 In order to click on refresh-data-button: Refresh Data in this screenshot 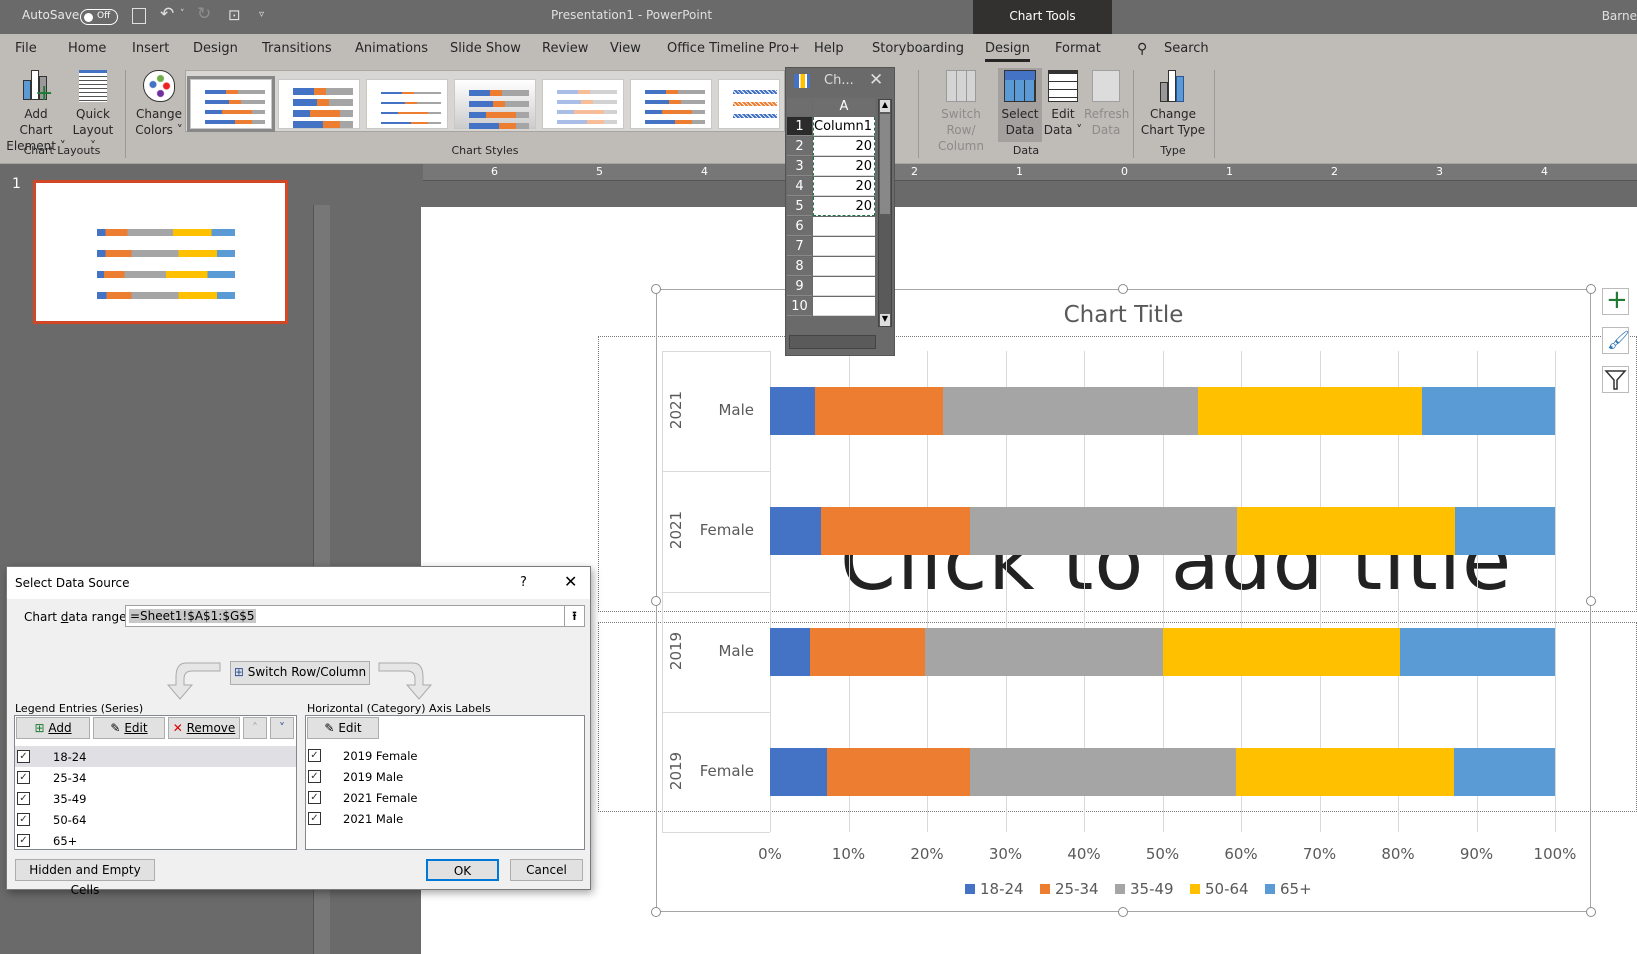, I will do `click(1106, 104)`.